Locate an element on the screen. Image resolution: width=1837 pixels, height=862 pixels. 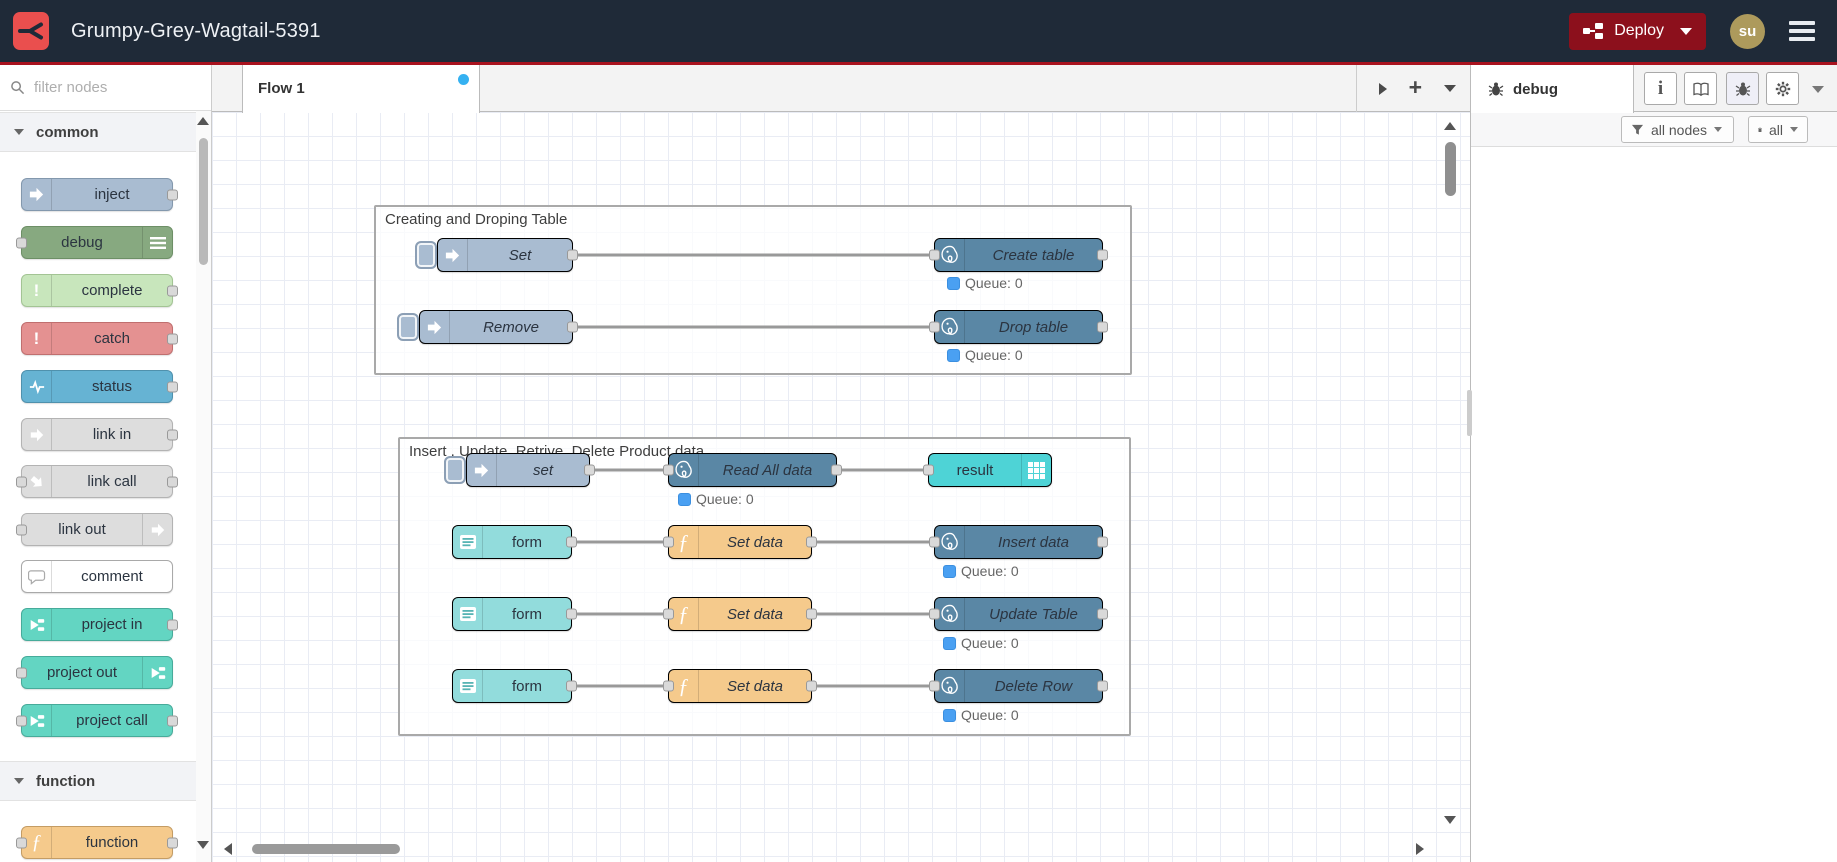
node-postgres-drop-table: Drop table is located at coordinates (1018, 327).